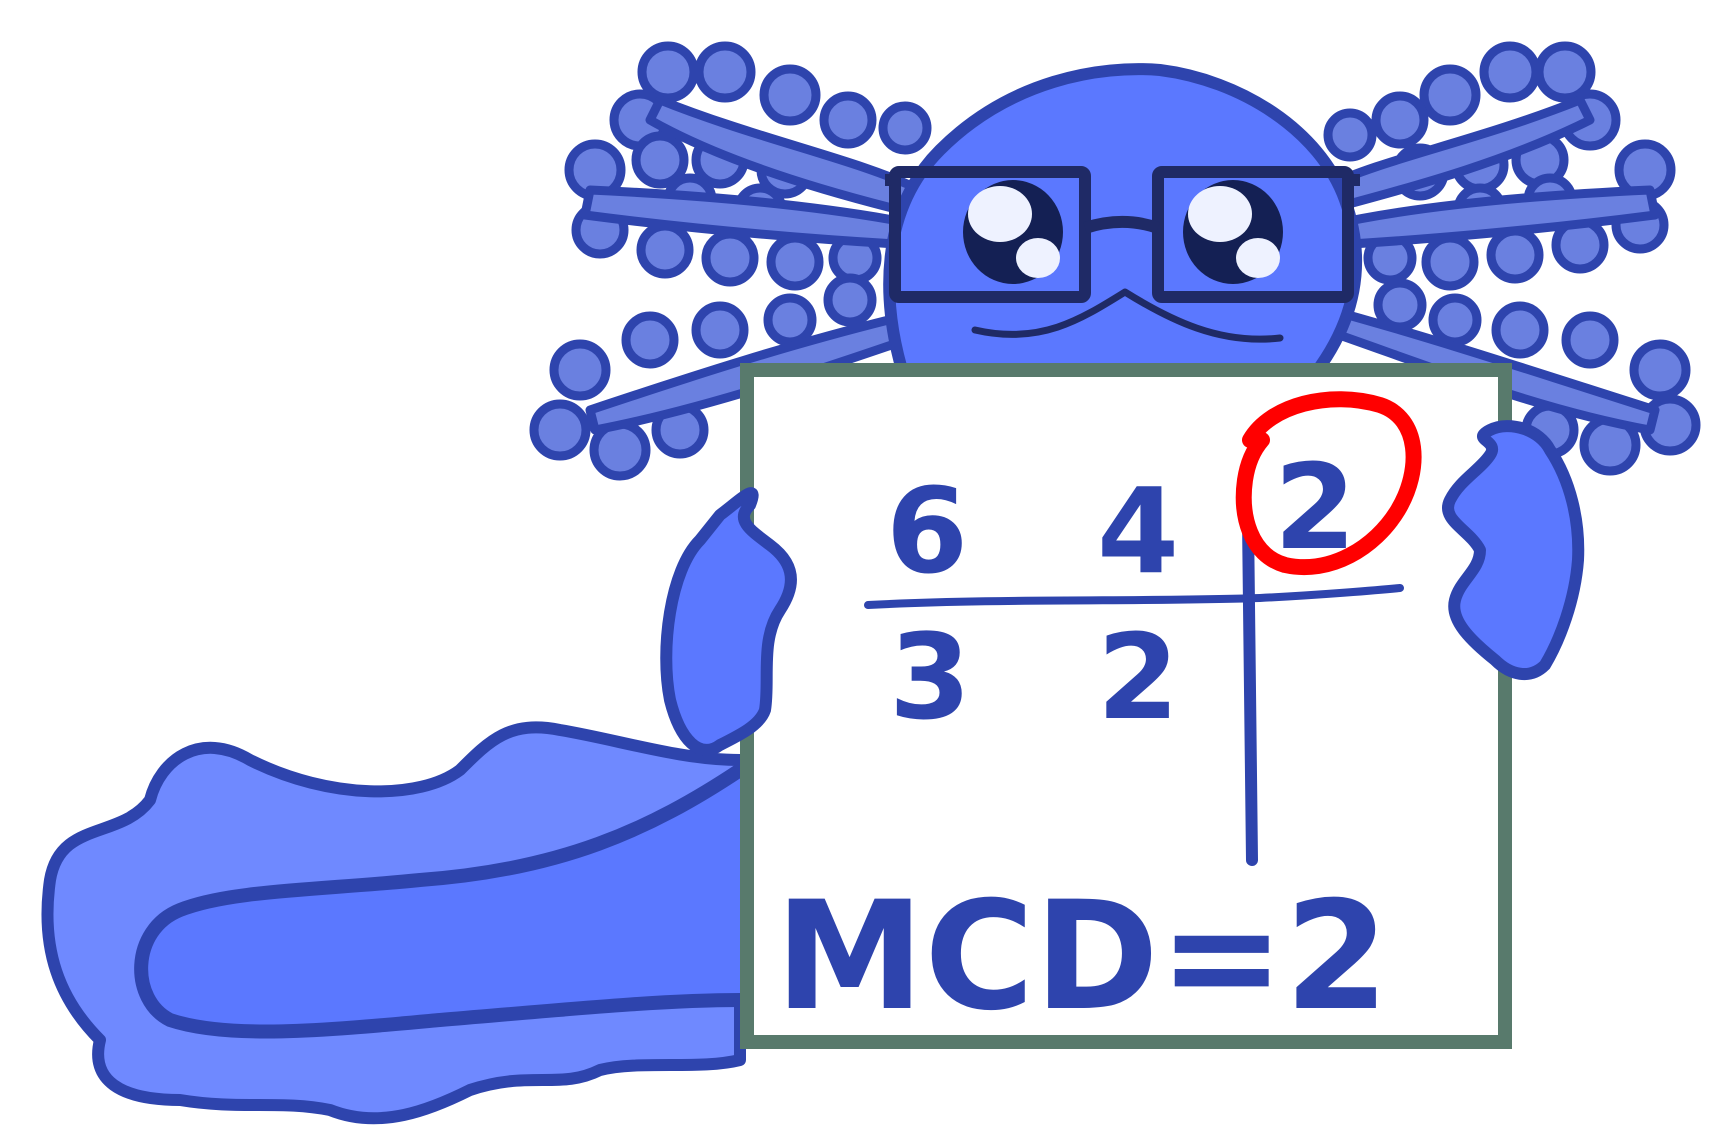 This screenshot has height=1139, width=1719. What do you see at coordinates (1250, 690) in the screenshot?
I see `vertical-division-line` at bounding box center [1250, 690].